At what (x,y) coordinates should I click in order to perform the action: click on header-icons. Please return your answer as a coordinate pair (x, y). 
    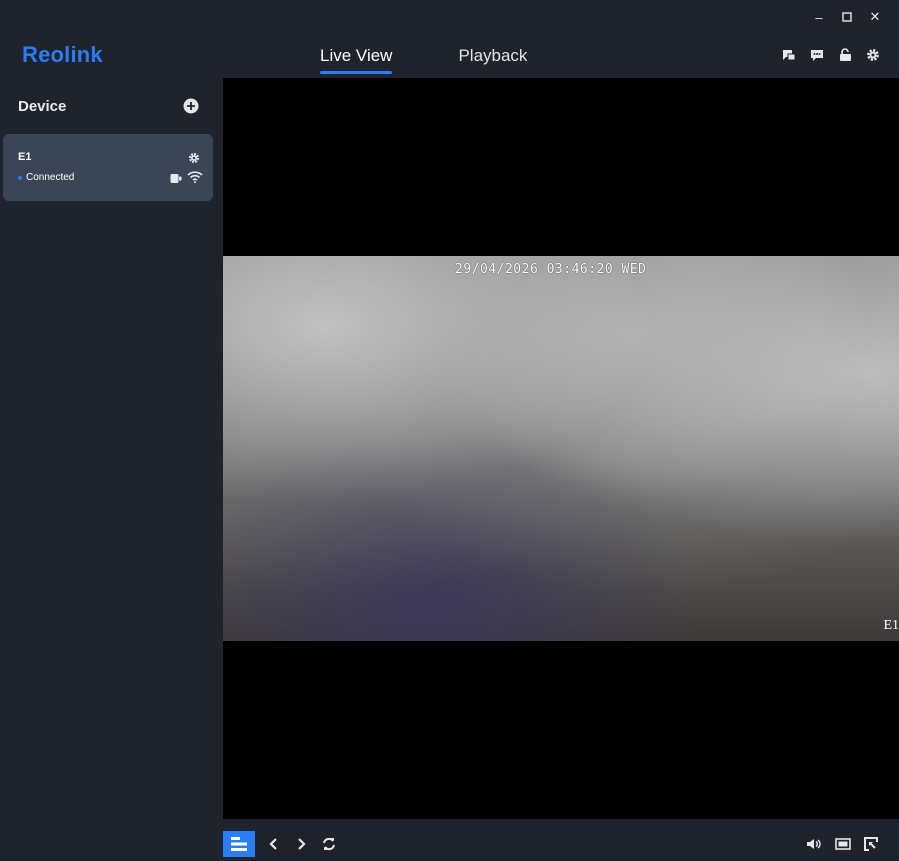
    Looking at the image, I should click on (831, 55).